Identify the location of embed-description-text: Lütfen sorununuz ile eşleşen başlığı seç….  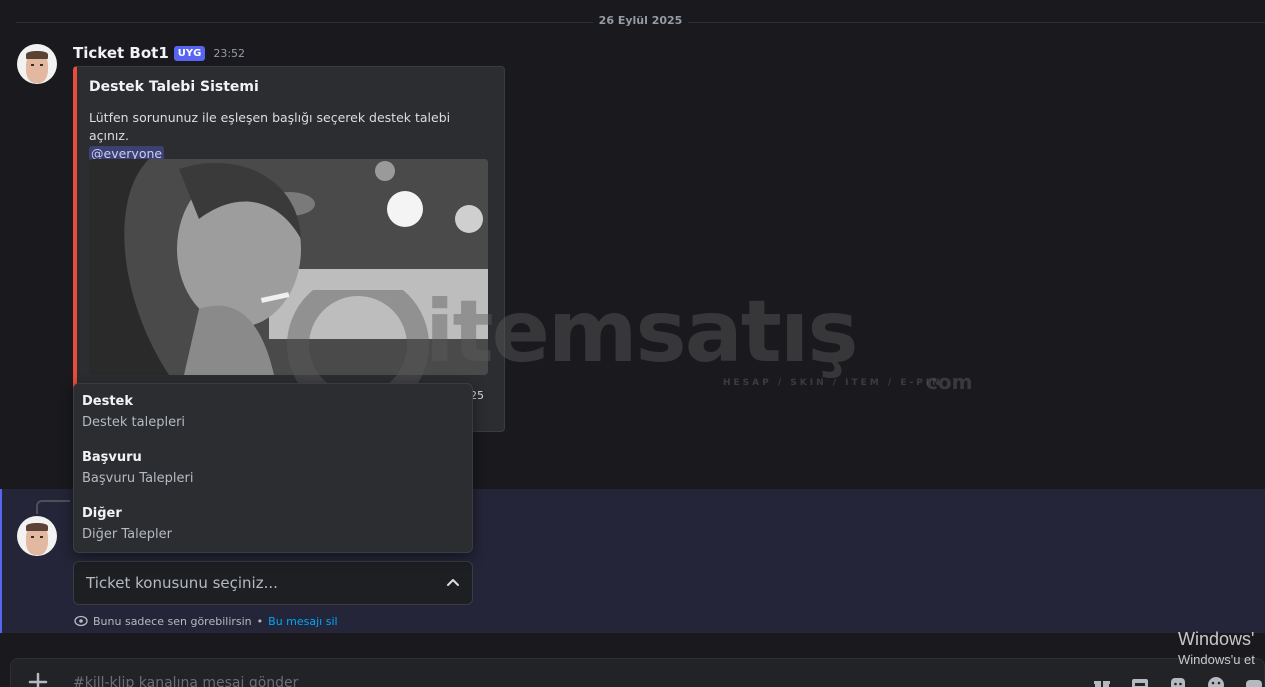
(270, 126).